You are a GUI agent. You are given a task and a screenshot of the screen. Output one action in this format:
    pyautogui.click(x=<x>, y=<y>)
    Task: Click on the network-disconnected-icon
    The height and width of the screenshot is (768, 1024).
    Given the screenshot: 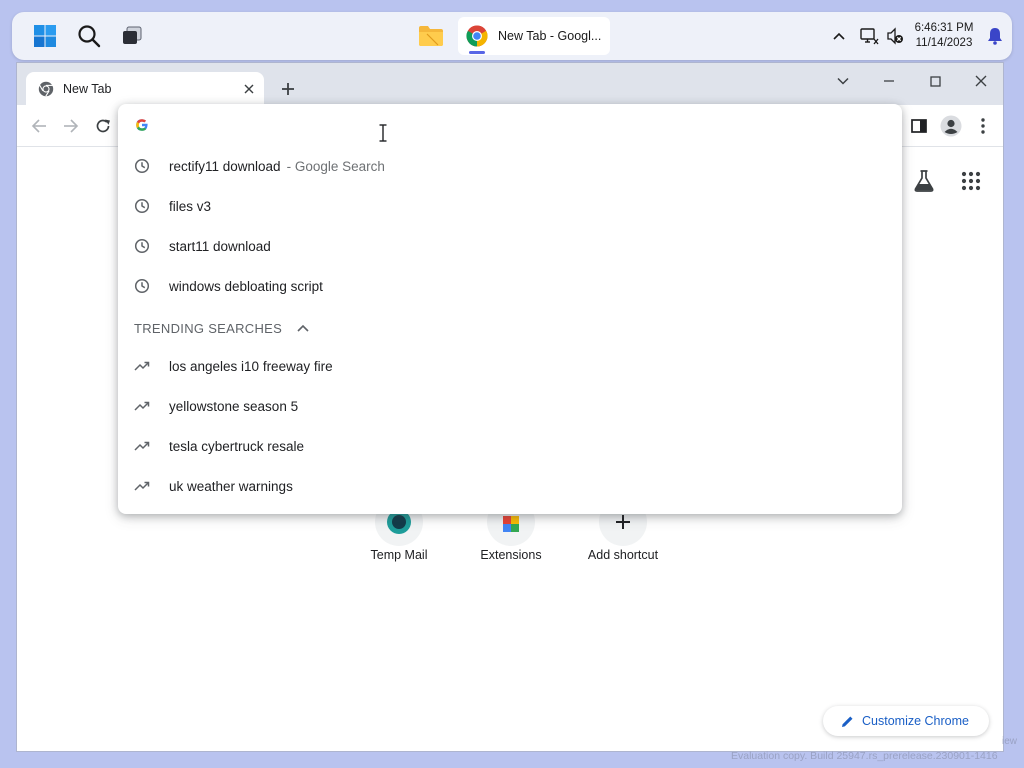 What is the action you would take?
    pyautogui.click(x=869, y=36)
    